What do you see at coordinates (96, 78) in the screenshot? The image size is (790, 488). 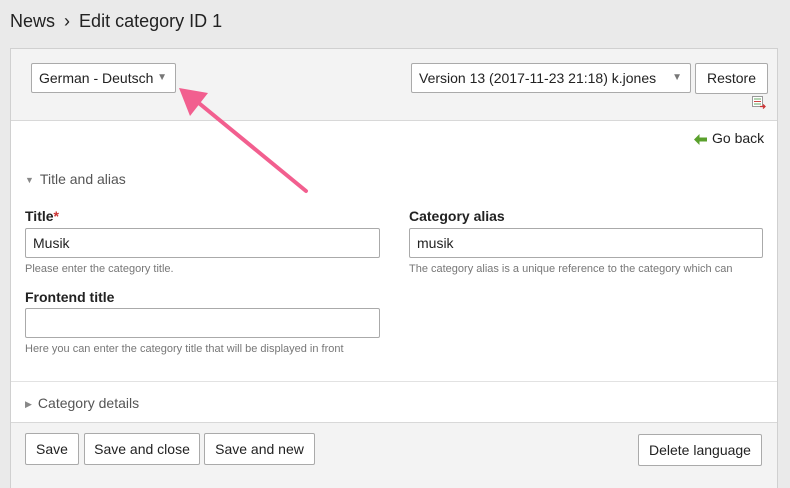 I see `language-select-value: German - Deutsch` at bounding box center [96, 78].